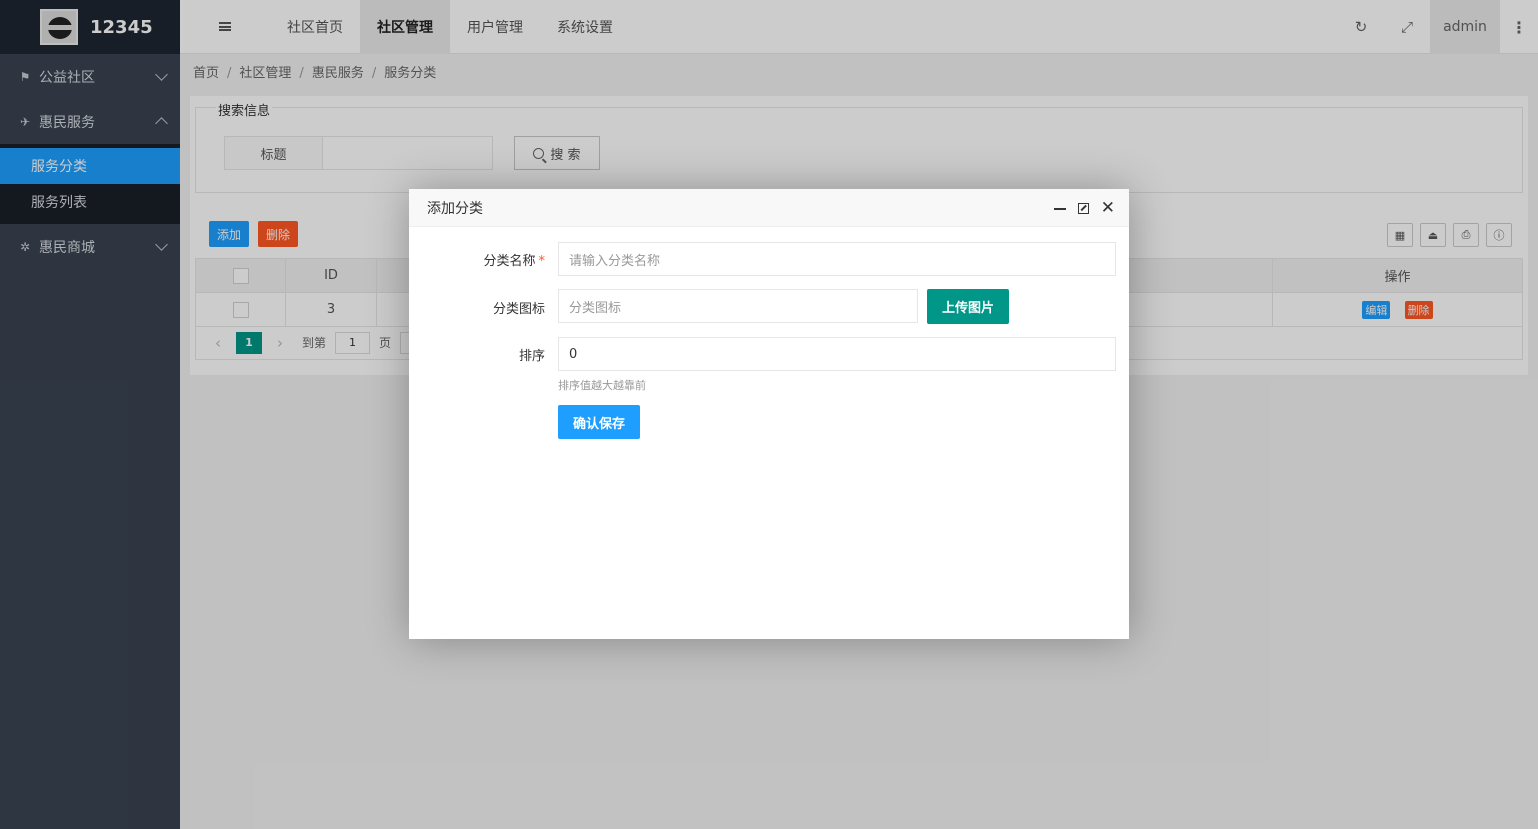  What do you see at coordinates (518, 309) in the screenshot?
I see `icon-field-label: 分类图标` at bounding box center [518, 309].